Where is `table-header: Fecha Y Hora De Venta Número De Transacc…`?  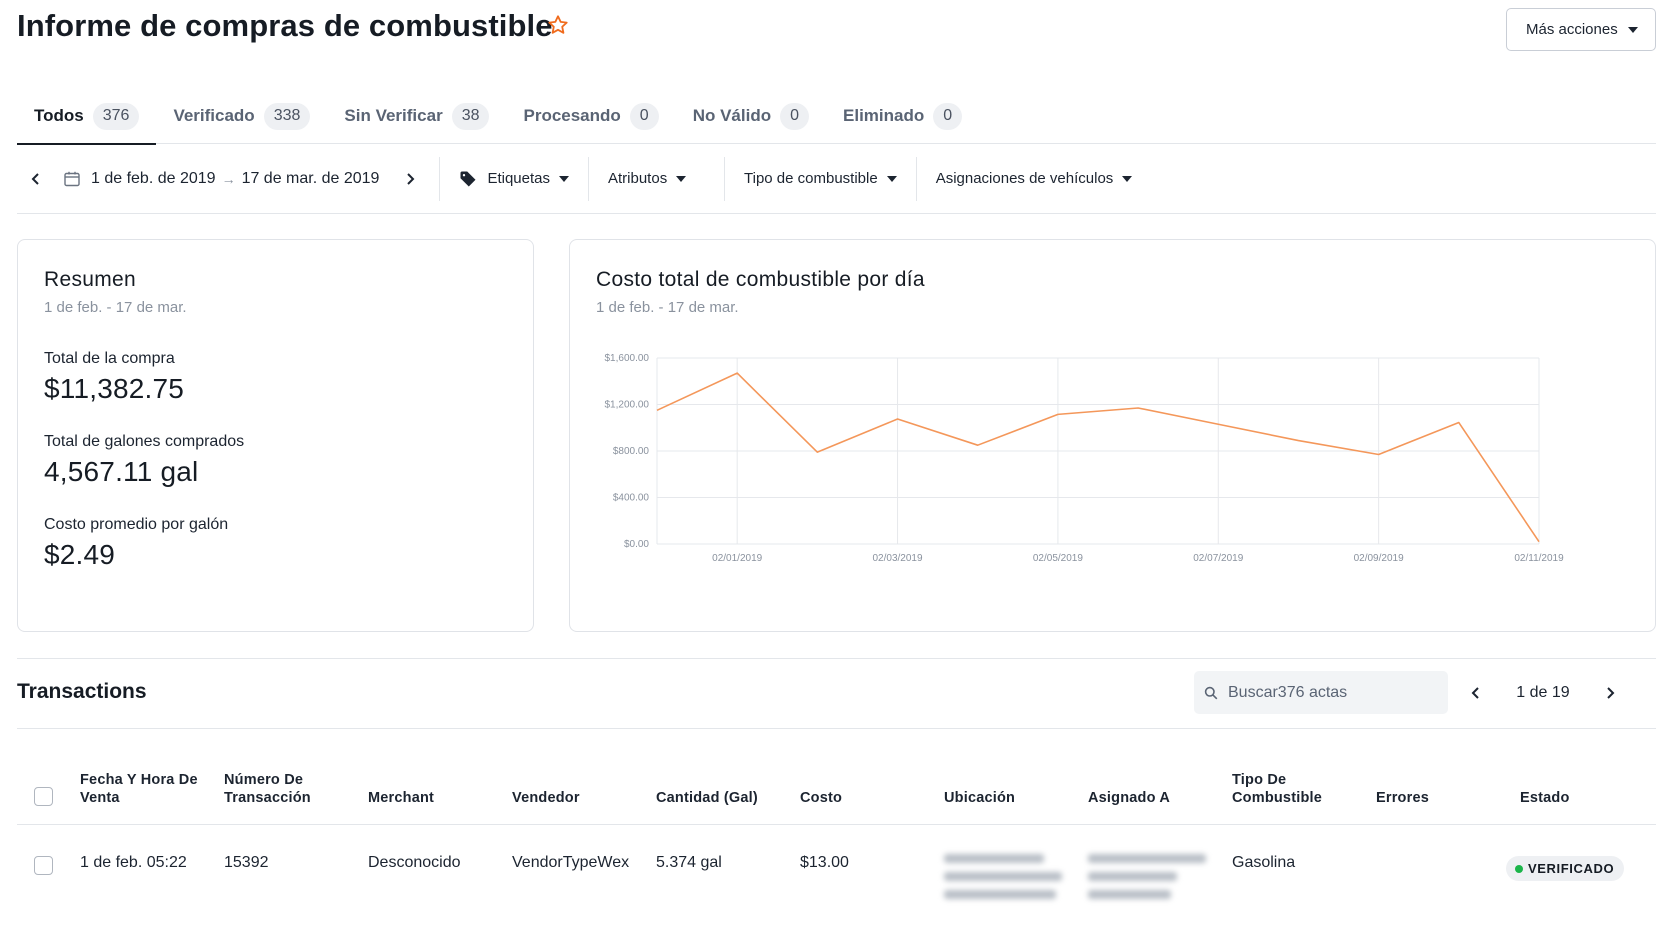
table-header: Fecha Y Hora De Venta Número De Transacc… is located at coordinates (836, 795).